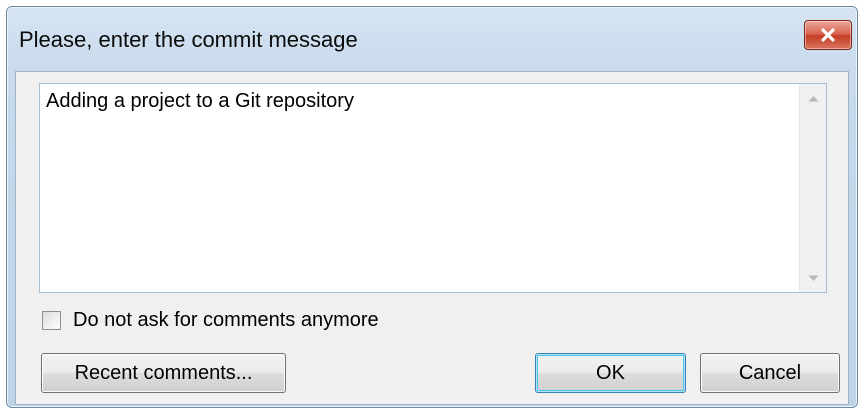 This screenshot has width=862, height=412. I want to click on scroll-up-button, so click(813, 98).